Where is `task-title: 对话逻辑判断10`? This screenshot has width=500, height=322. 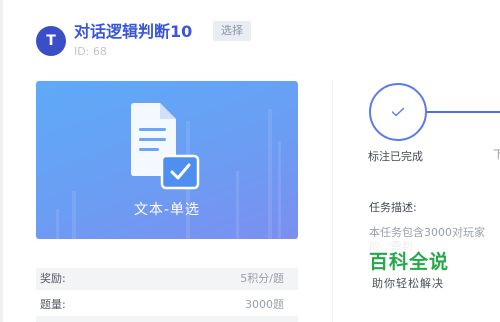 task-title: 对话逻辑判断10 is located at coordinates (133, 31).